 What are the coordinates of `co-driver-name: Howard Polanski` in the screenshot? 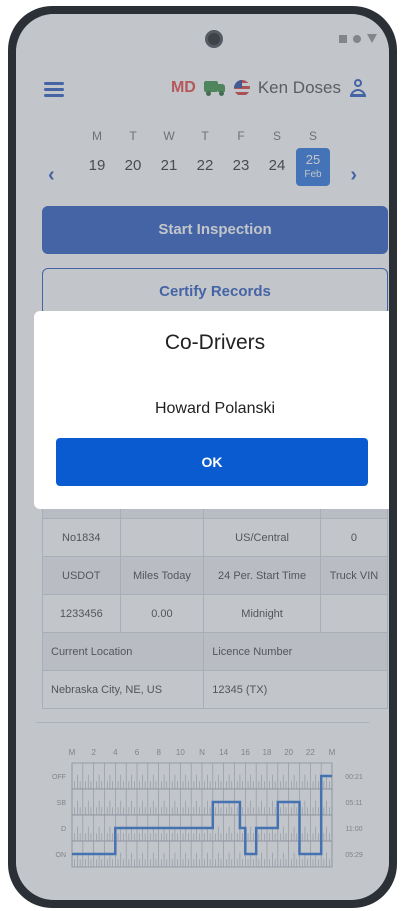 It's located at (211, 409).